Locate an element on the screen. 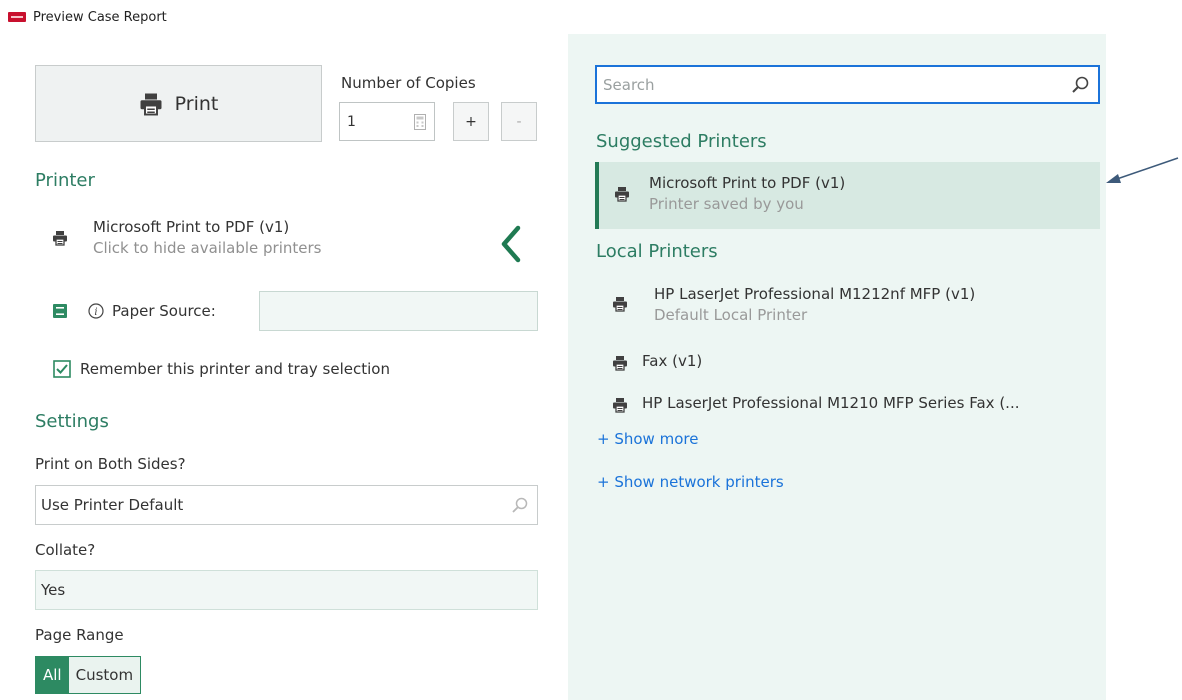 The height and width of the screenshot is (700, 1182). page-range-label: Page Range is located at coordinates (79, 635).